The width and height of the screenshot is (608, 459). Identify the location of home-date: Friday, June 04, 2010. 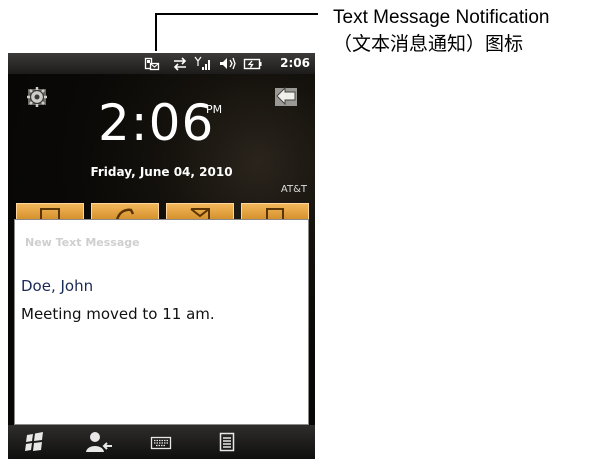
(161, 172).